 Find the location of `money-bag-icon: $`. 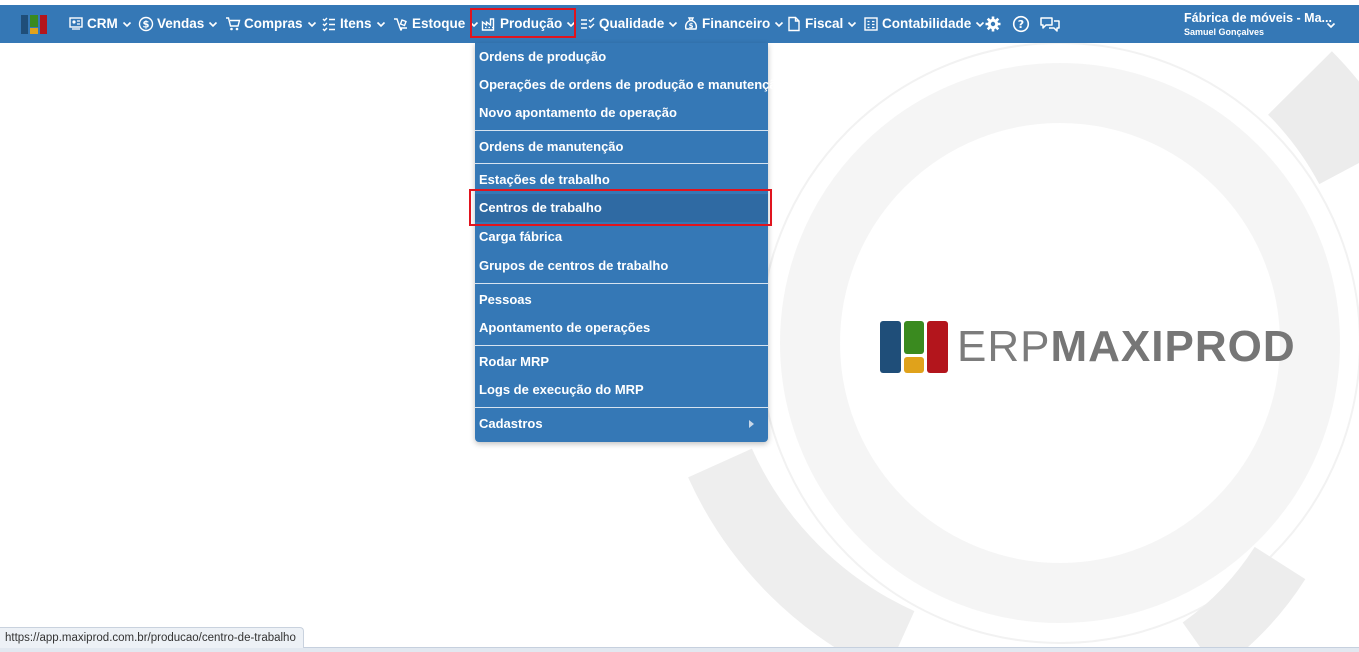

money-bag-icon: $ is located at coordinates (691, 23).